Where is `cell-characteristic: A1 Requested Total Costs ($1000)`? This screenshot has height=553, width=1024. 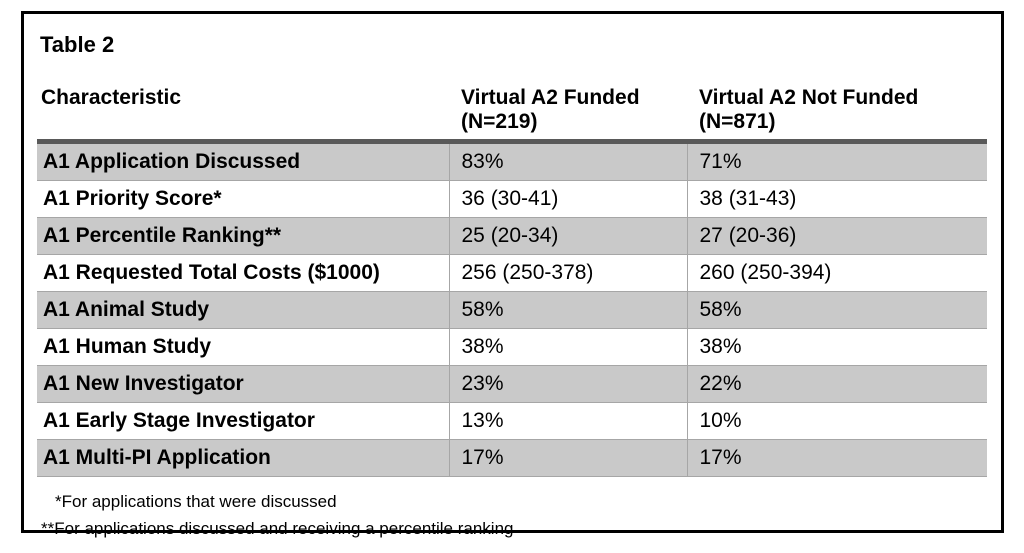
cell-characteristic: A1 Requested Total Costs ($1000) is located at coordinates (243, 273).